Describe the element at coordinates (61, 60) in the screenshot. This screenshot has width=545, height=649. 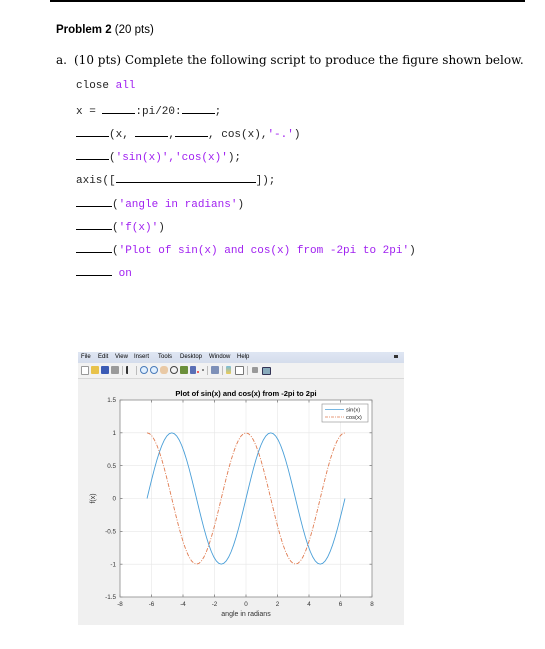
I see `question-label: a.` at that location.